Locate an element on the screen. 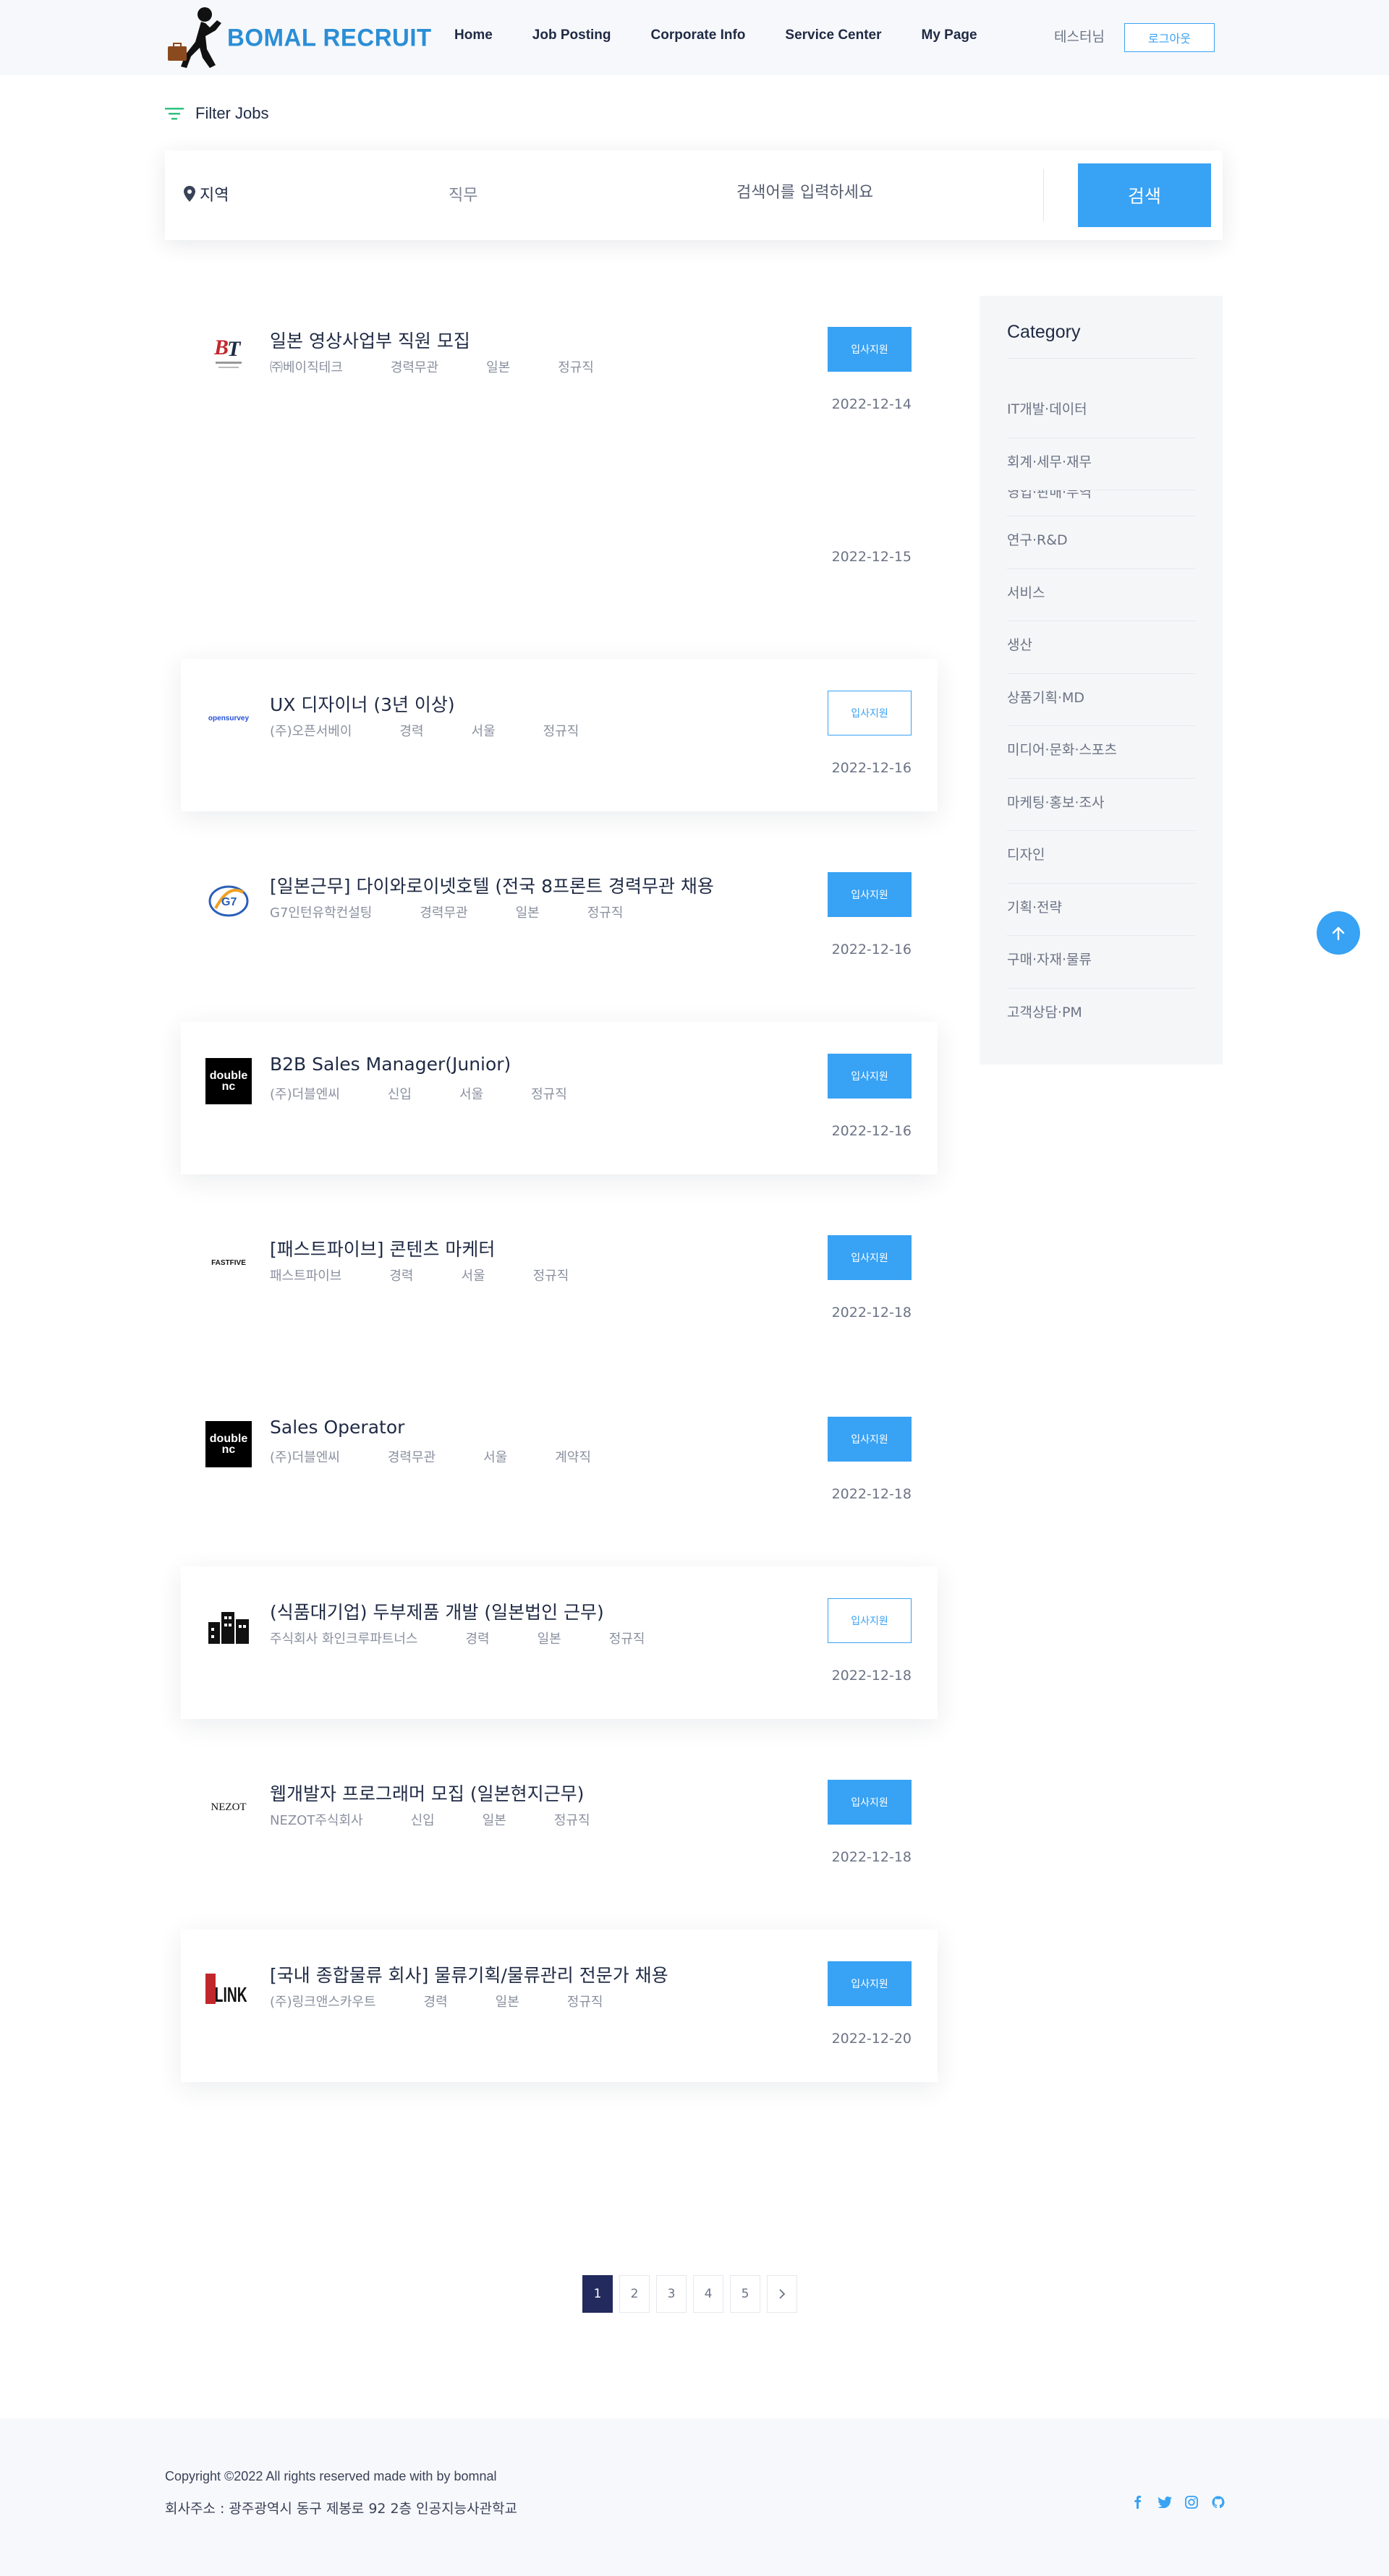 Image resolution: width=1389 pixels, height=2576 pixels. job-location: 서울 is located at coordinates (495, 1457).